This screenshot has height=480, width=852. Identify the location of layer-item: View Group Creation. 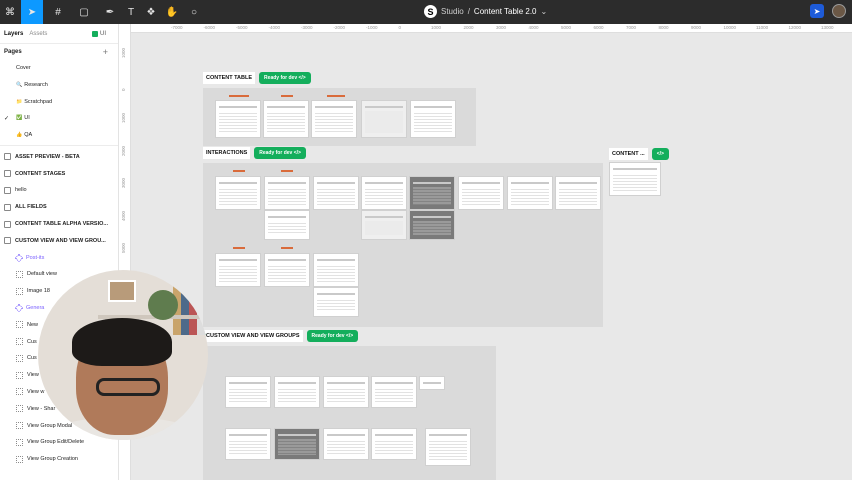
(59, 459).